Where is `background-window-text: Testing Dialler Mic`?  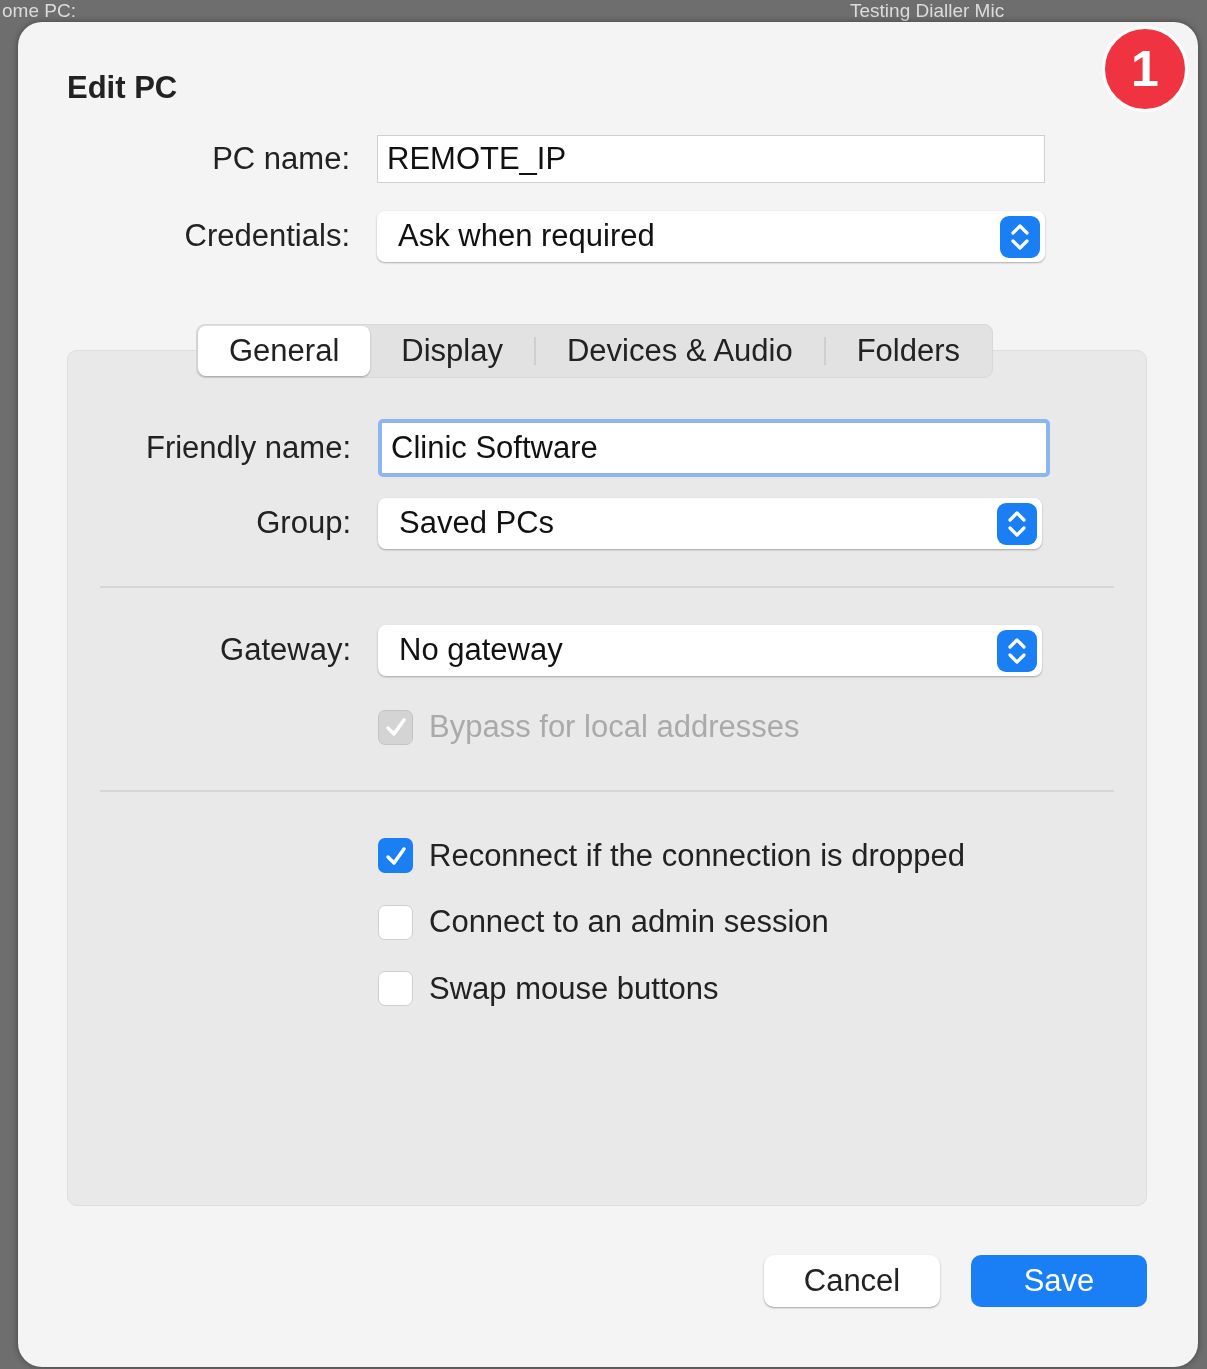
background-window-text: Testing Dialler Mic is located at coordinates (927, 10).